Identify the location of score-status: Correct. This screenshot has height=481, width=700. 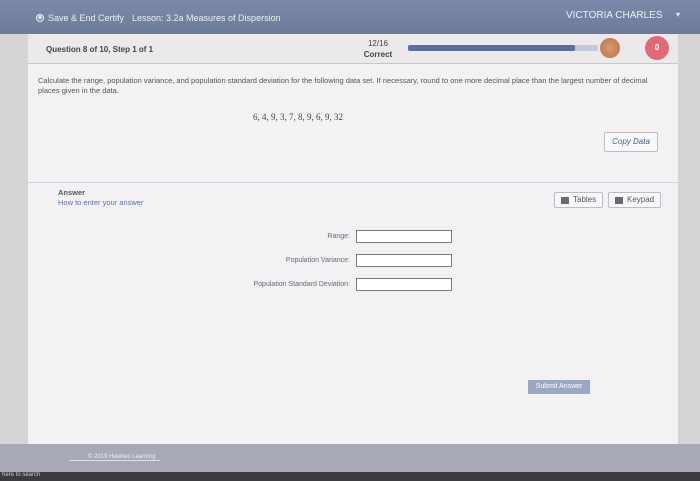
(378, 54).